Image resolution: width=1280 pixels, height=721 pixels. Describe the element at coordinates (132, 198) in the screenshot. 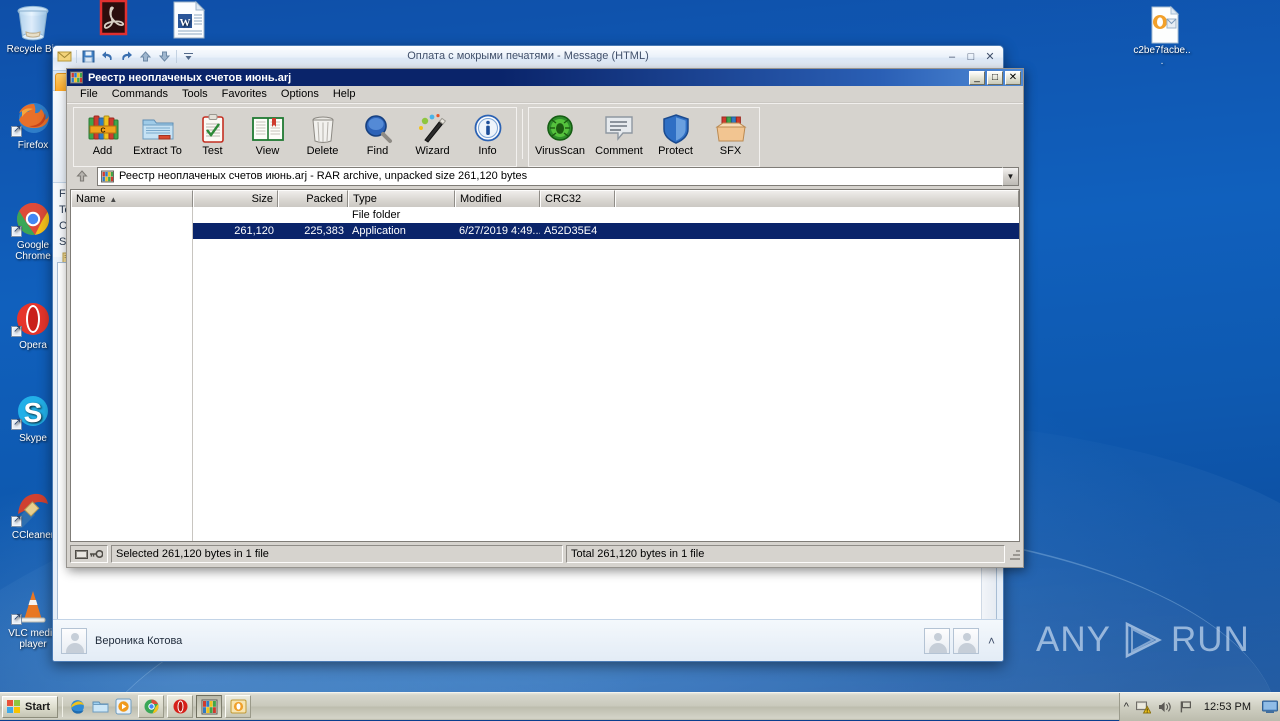

I see `column-header-name: Name ▲` at that location.